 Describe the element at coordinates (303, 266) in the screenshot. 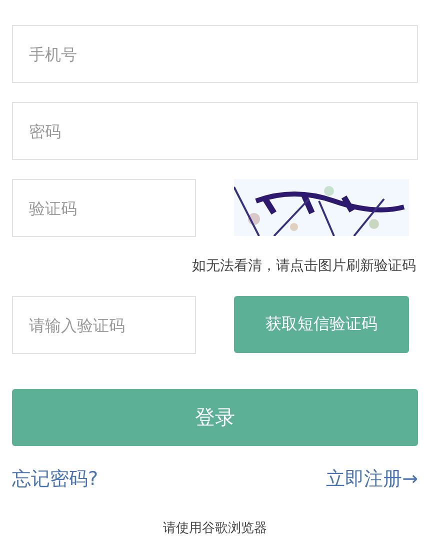

I see `captcha-hint: 如无法看清，请点击图片刷新验证码` at that location.